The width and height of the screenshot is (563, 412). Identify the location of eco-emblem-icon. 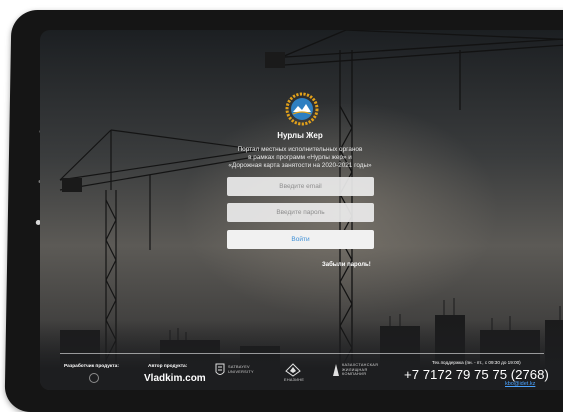
(293, 370).